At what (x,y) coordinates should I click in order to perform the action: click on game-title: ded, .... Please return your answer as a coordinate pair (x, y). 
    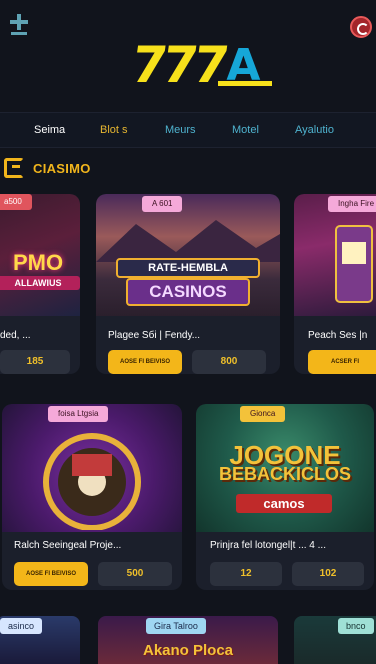
    Looking at the image, I should click on (15, 335).